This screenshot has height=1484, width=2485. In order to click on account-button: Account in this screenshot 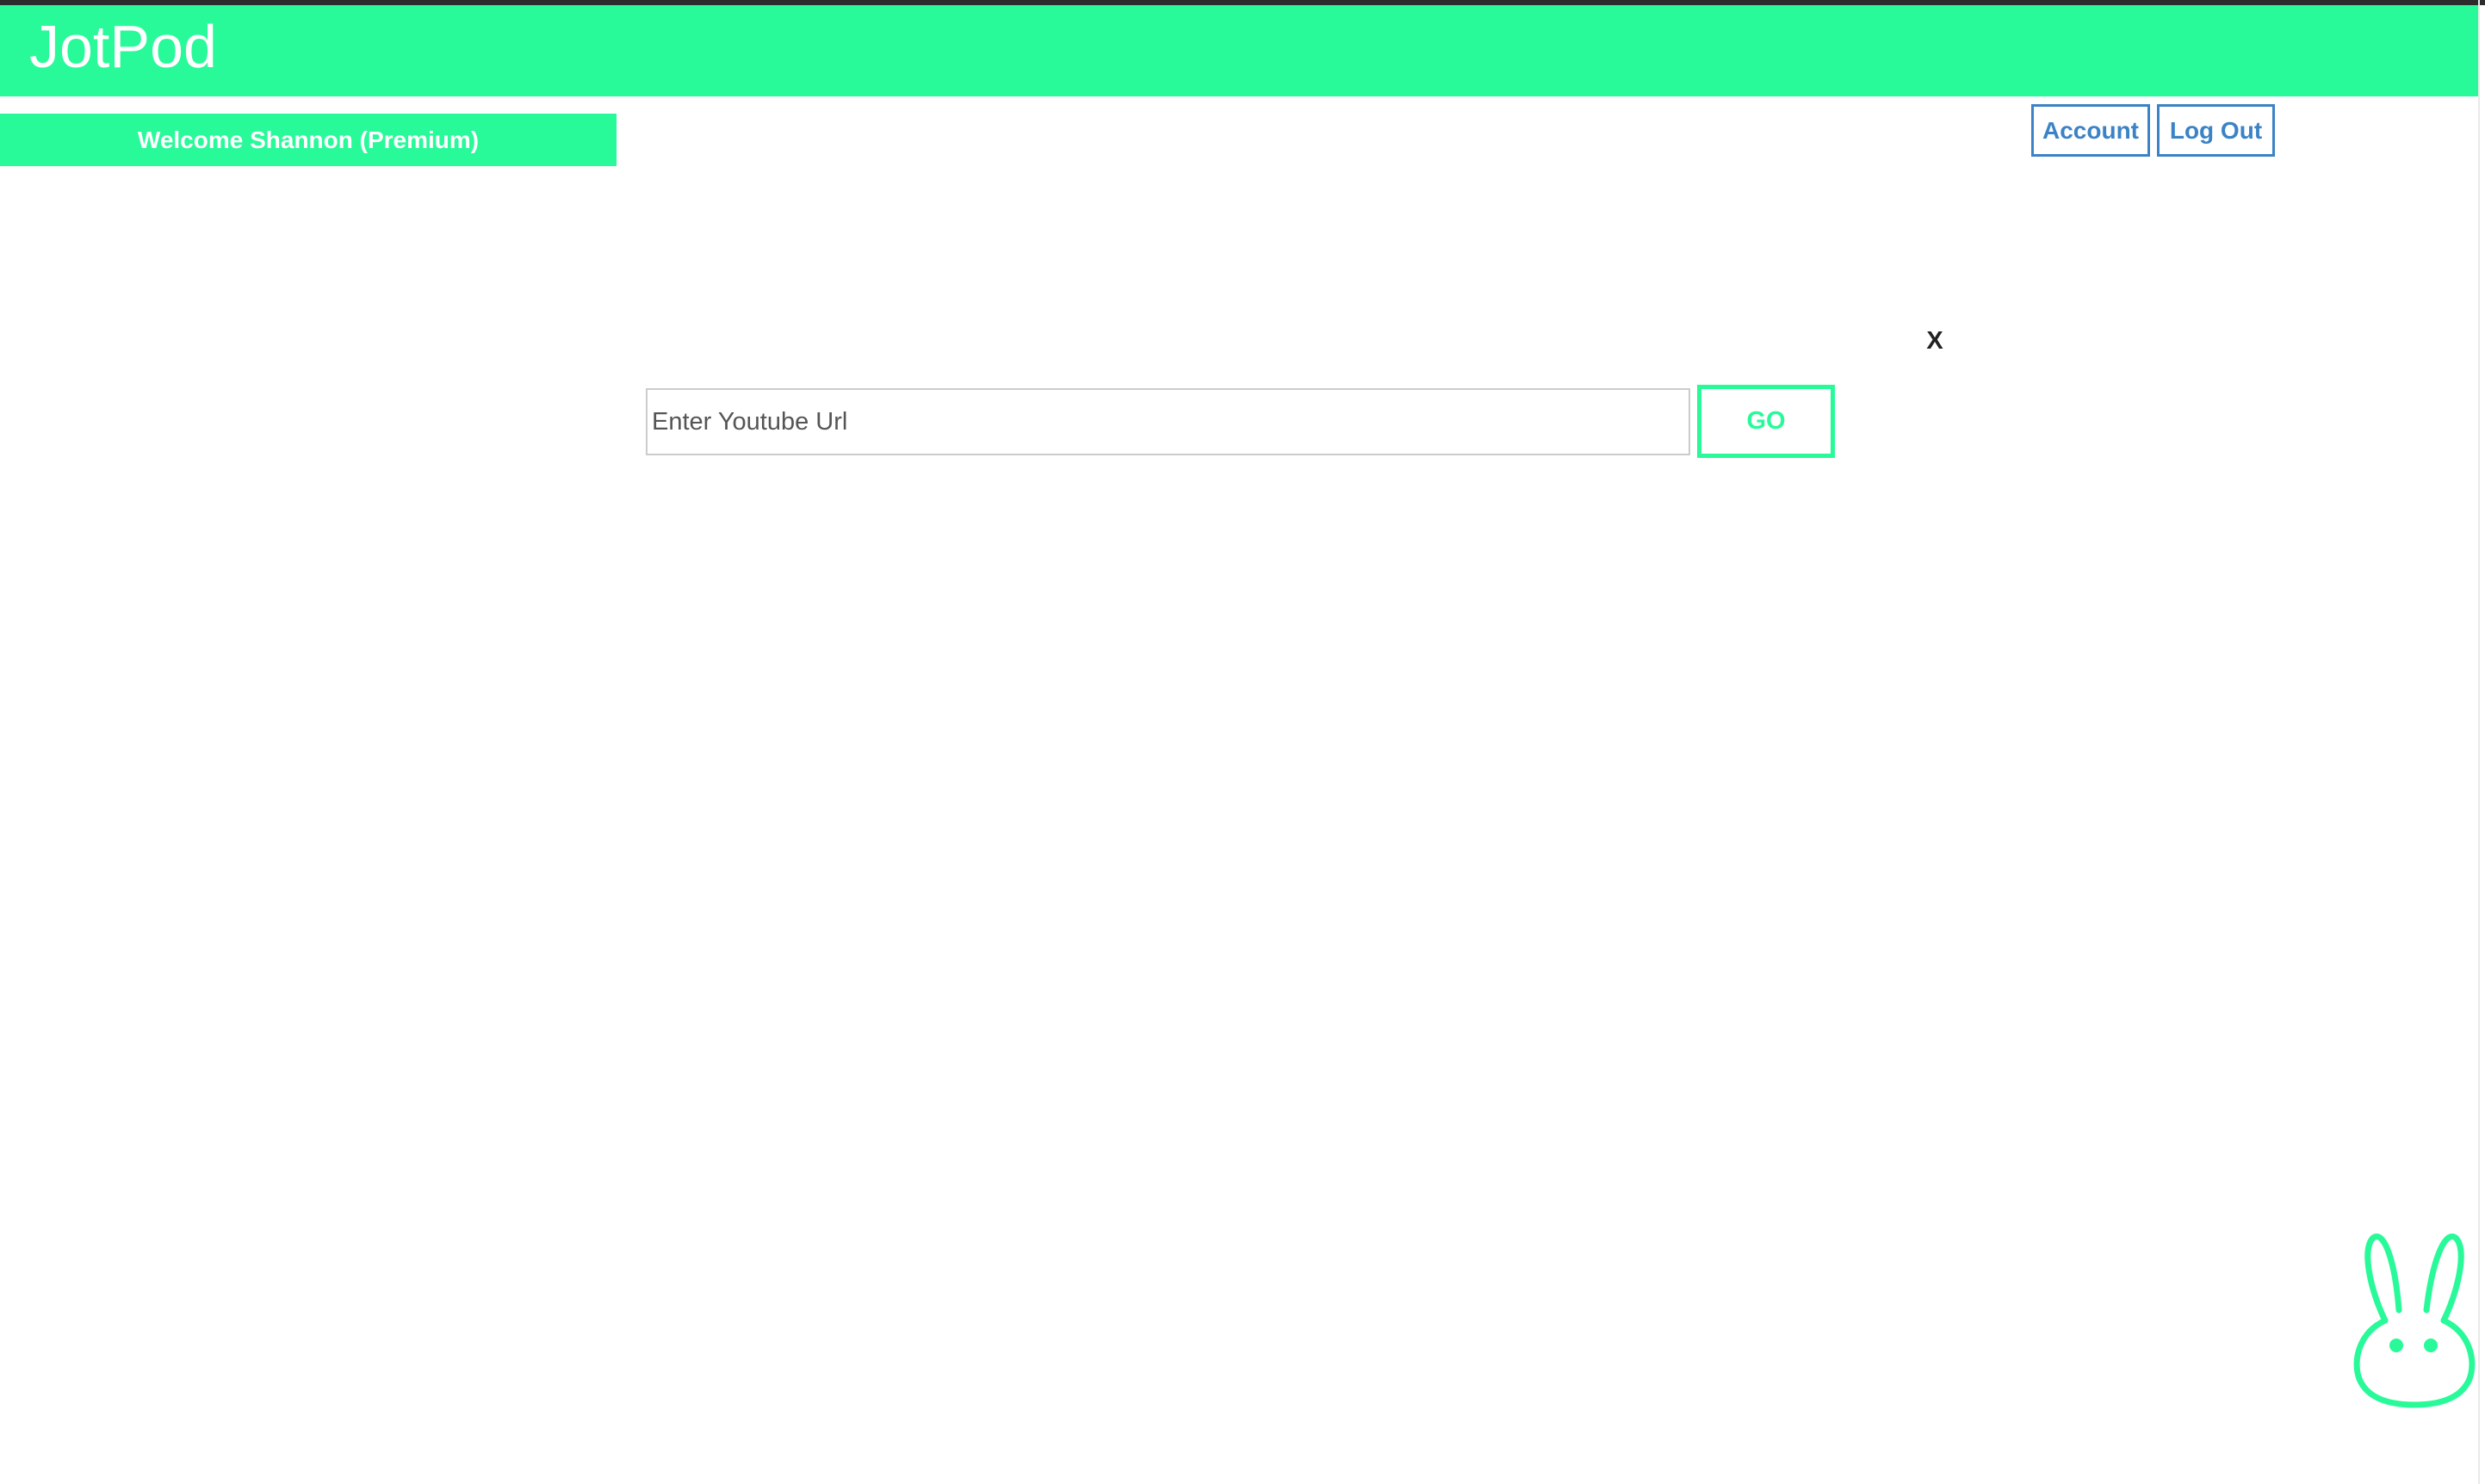, I will do `click(2090, 130)`.